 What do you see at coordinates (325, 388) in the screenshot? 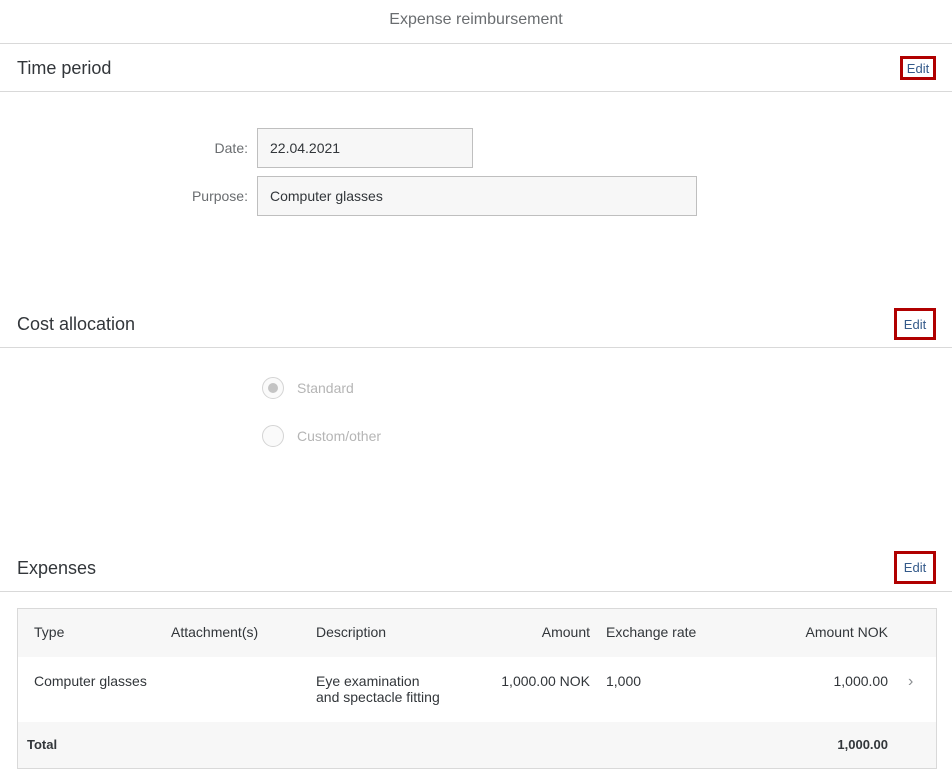
I see `radio-standard-label: Standard` at bounding box center [325, 388].